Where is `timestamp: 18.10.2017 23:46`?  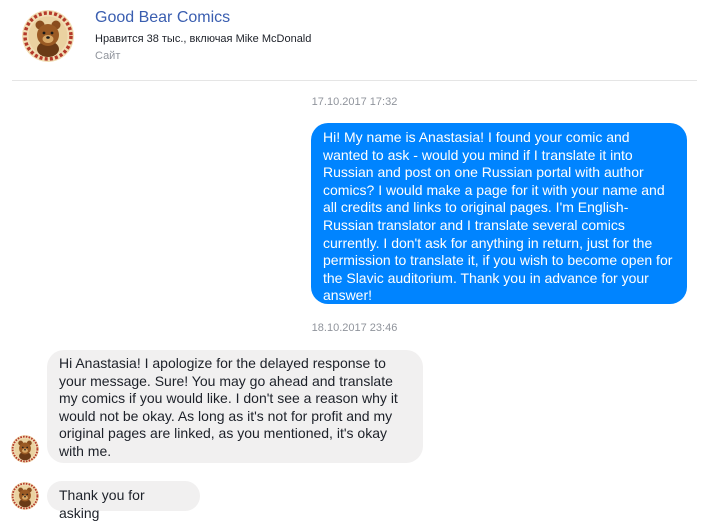
timestamp: 18.10.2017 23:46 is located at coordinates (354, 328).